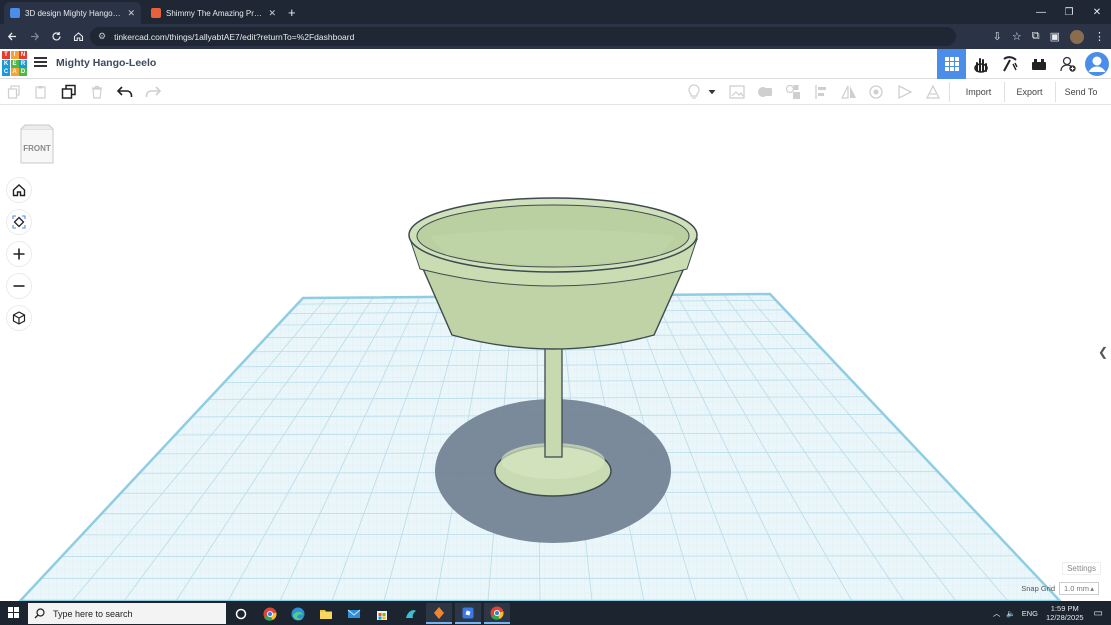  What do you see at coordinates (41, 92) in the screenshot?
I see `paste-button` at bounding box center [41, 92].